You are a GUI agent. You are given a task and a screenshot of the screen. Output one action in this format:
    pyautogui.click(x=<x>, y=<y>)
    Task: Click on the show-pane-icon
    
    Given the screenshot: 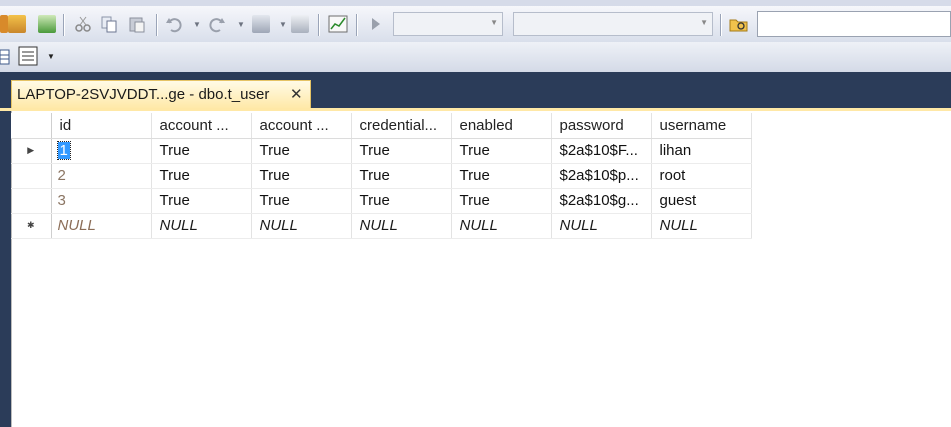 What is the action you would take?
    pyautogui.click(x=300, y=24)
    